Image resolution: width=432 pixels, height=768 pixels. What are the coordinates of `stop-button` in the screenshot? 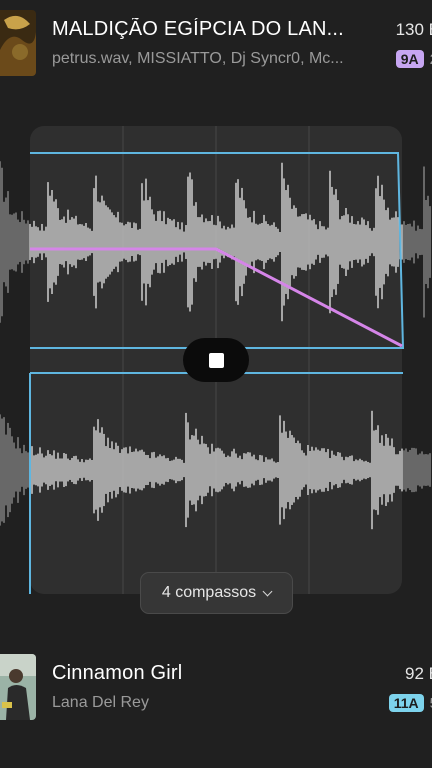 It's located at (216, 360).